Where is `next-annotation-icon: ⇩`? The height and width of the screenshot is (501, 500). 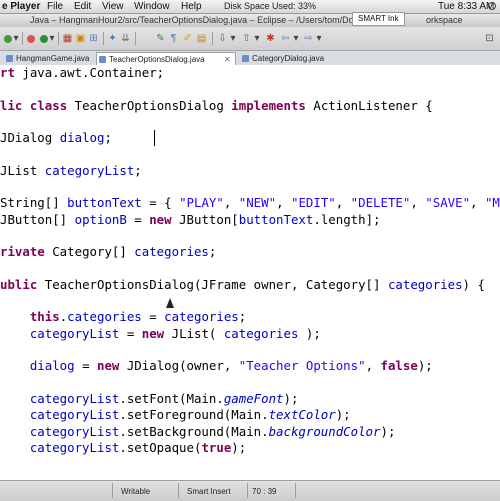 next-annotation-icon: ⇩ is located at coordinates (222, 38).